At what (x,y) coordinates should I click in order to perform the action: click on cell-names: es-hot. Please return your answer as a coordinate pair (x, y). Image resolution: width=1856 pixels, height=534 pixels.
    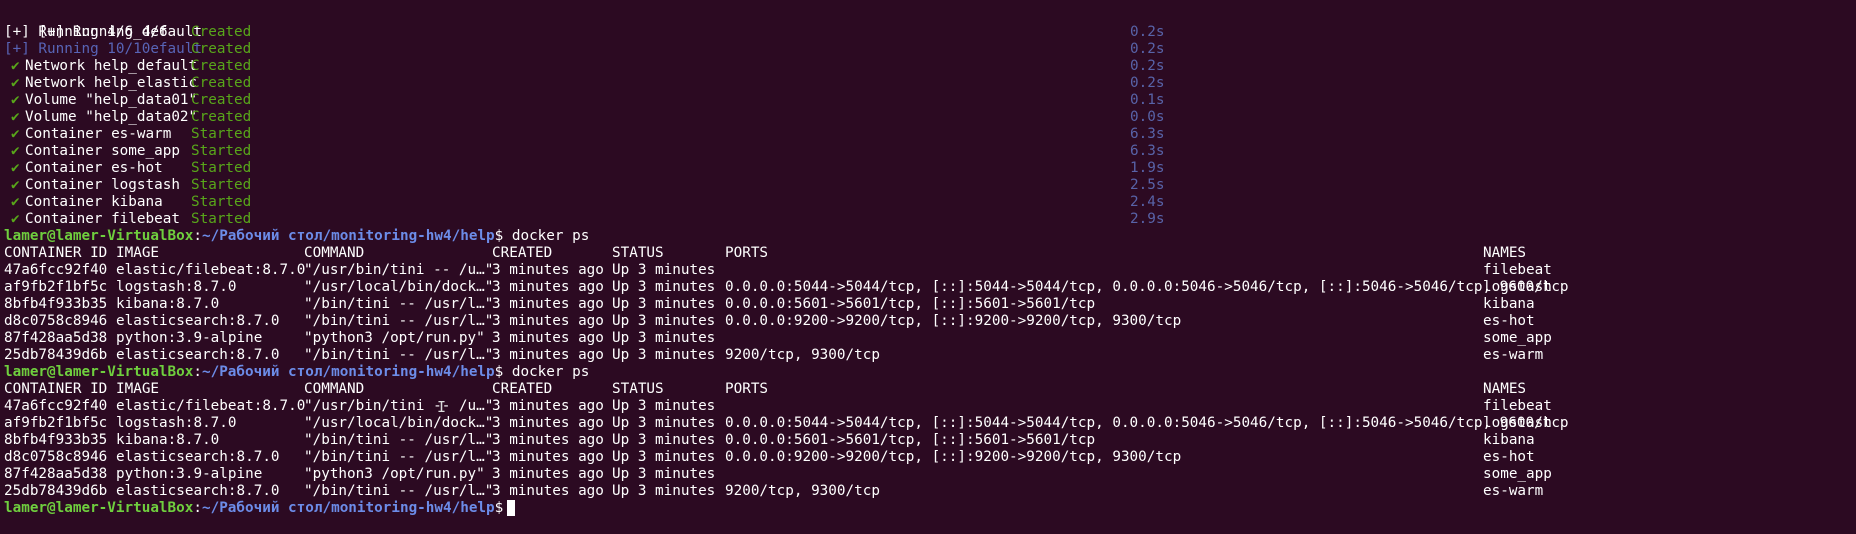
    Looking at the image, I should click on (1509, 321).